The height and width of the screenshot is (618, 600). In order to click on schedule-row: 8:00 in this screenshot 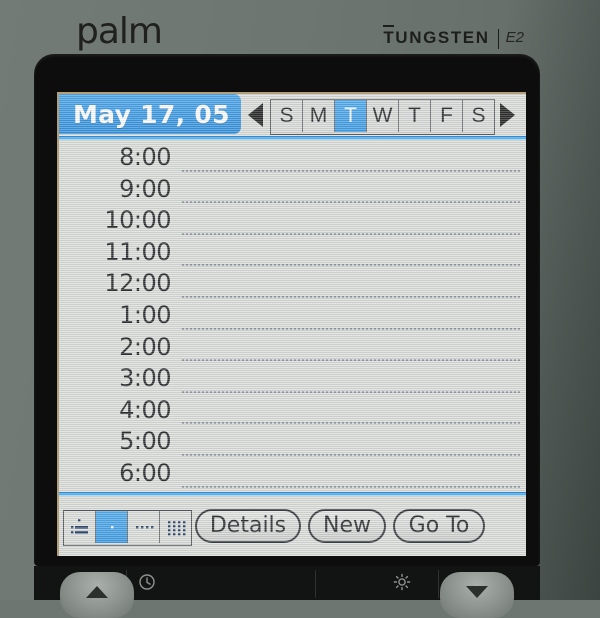, I will do `click(292, 158)`.